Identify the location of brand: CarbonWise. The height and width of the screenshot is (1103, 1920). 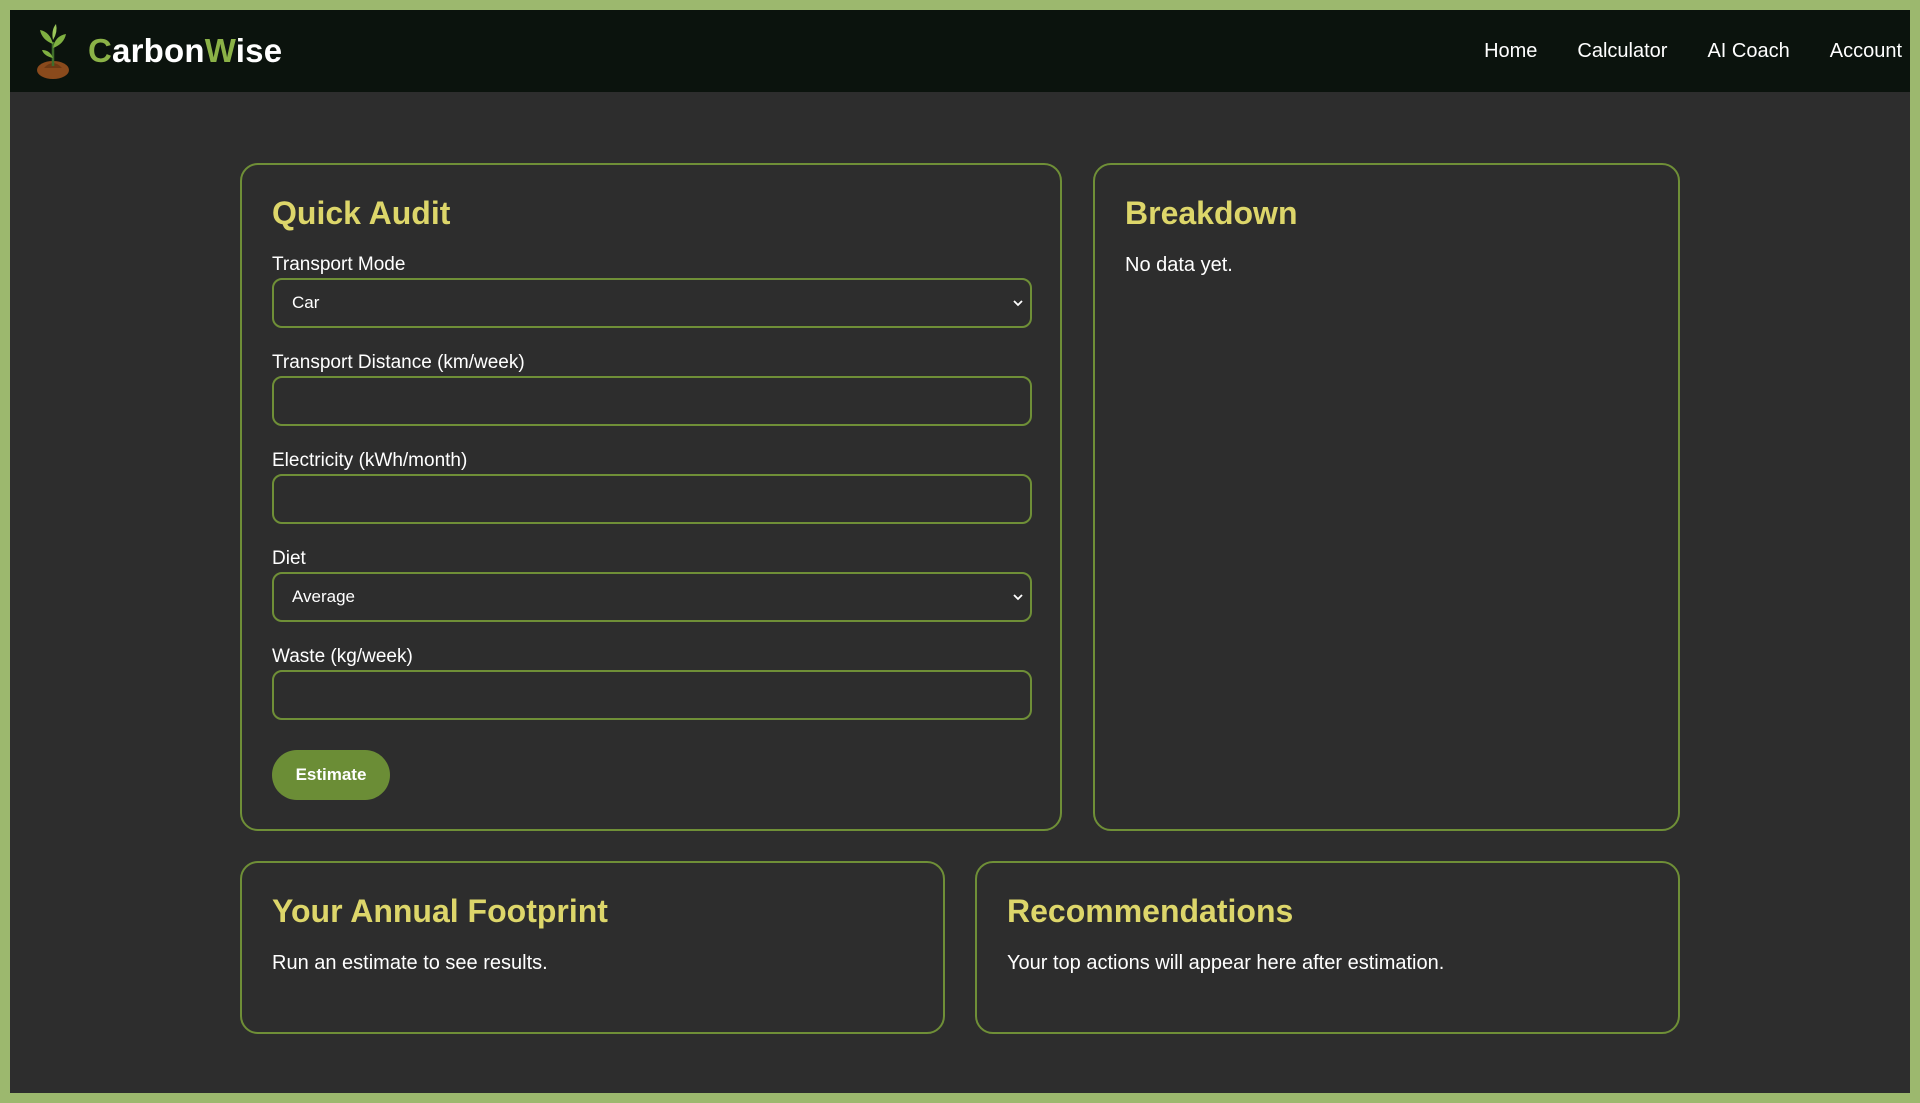
(158, 51).